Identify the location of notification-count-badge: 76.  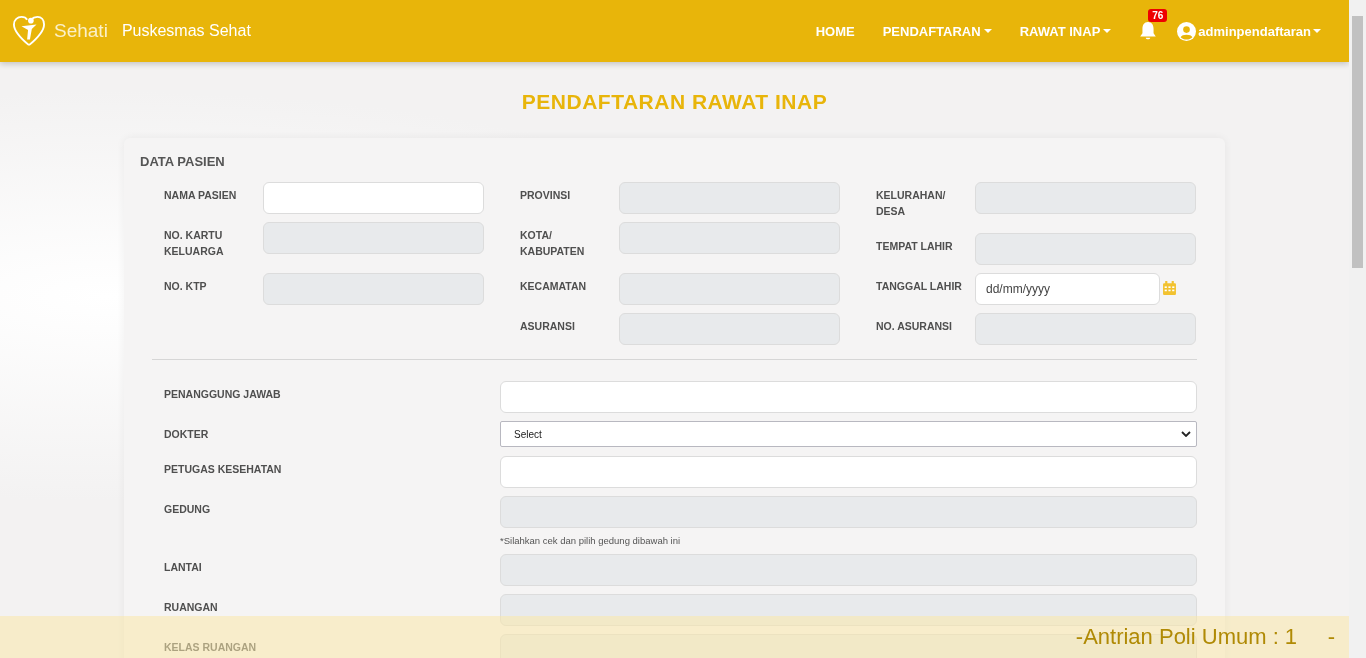
(1158, 15).